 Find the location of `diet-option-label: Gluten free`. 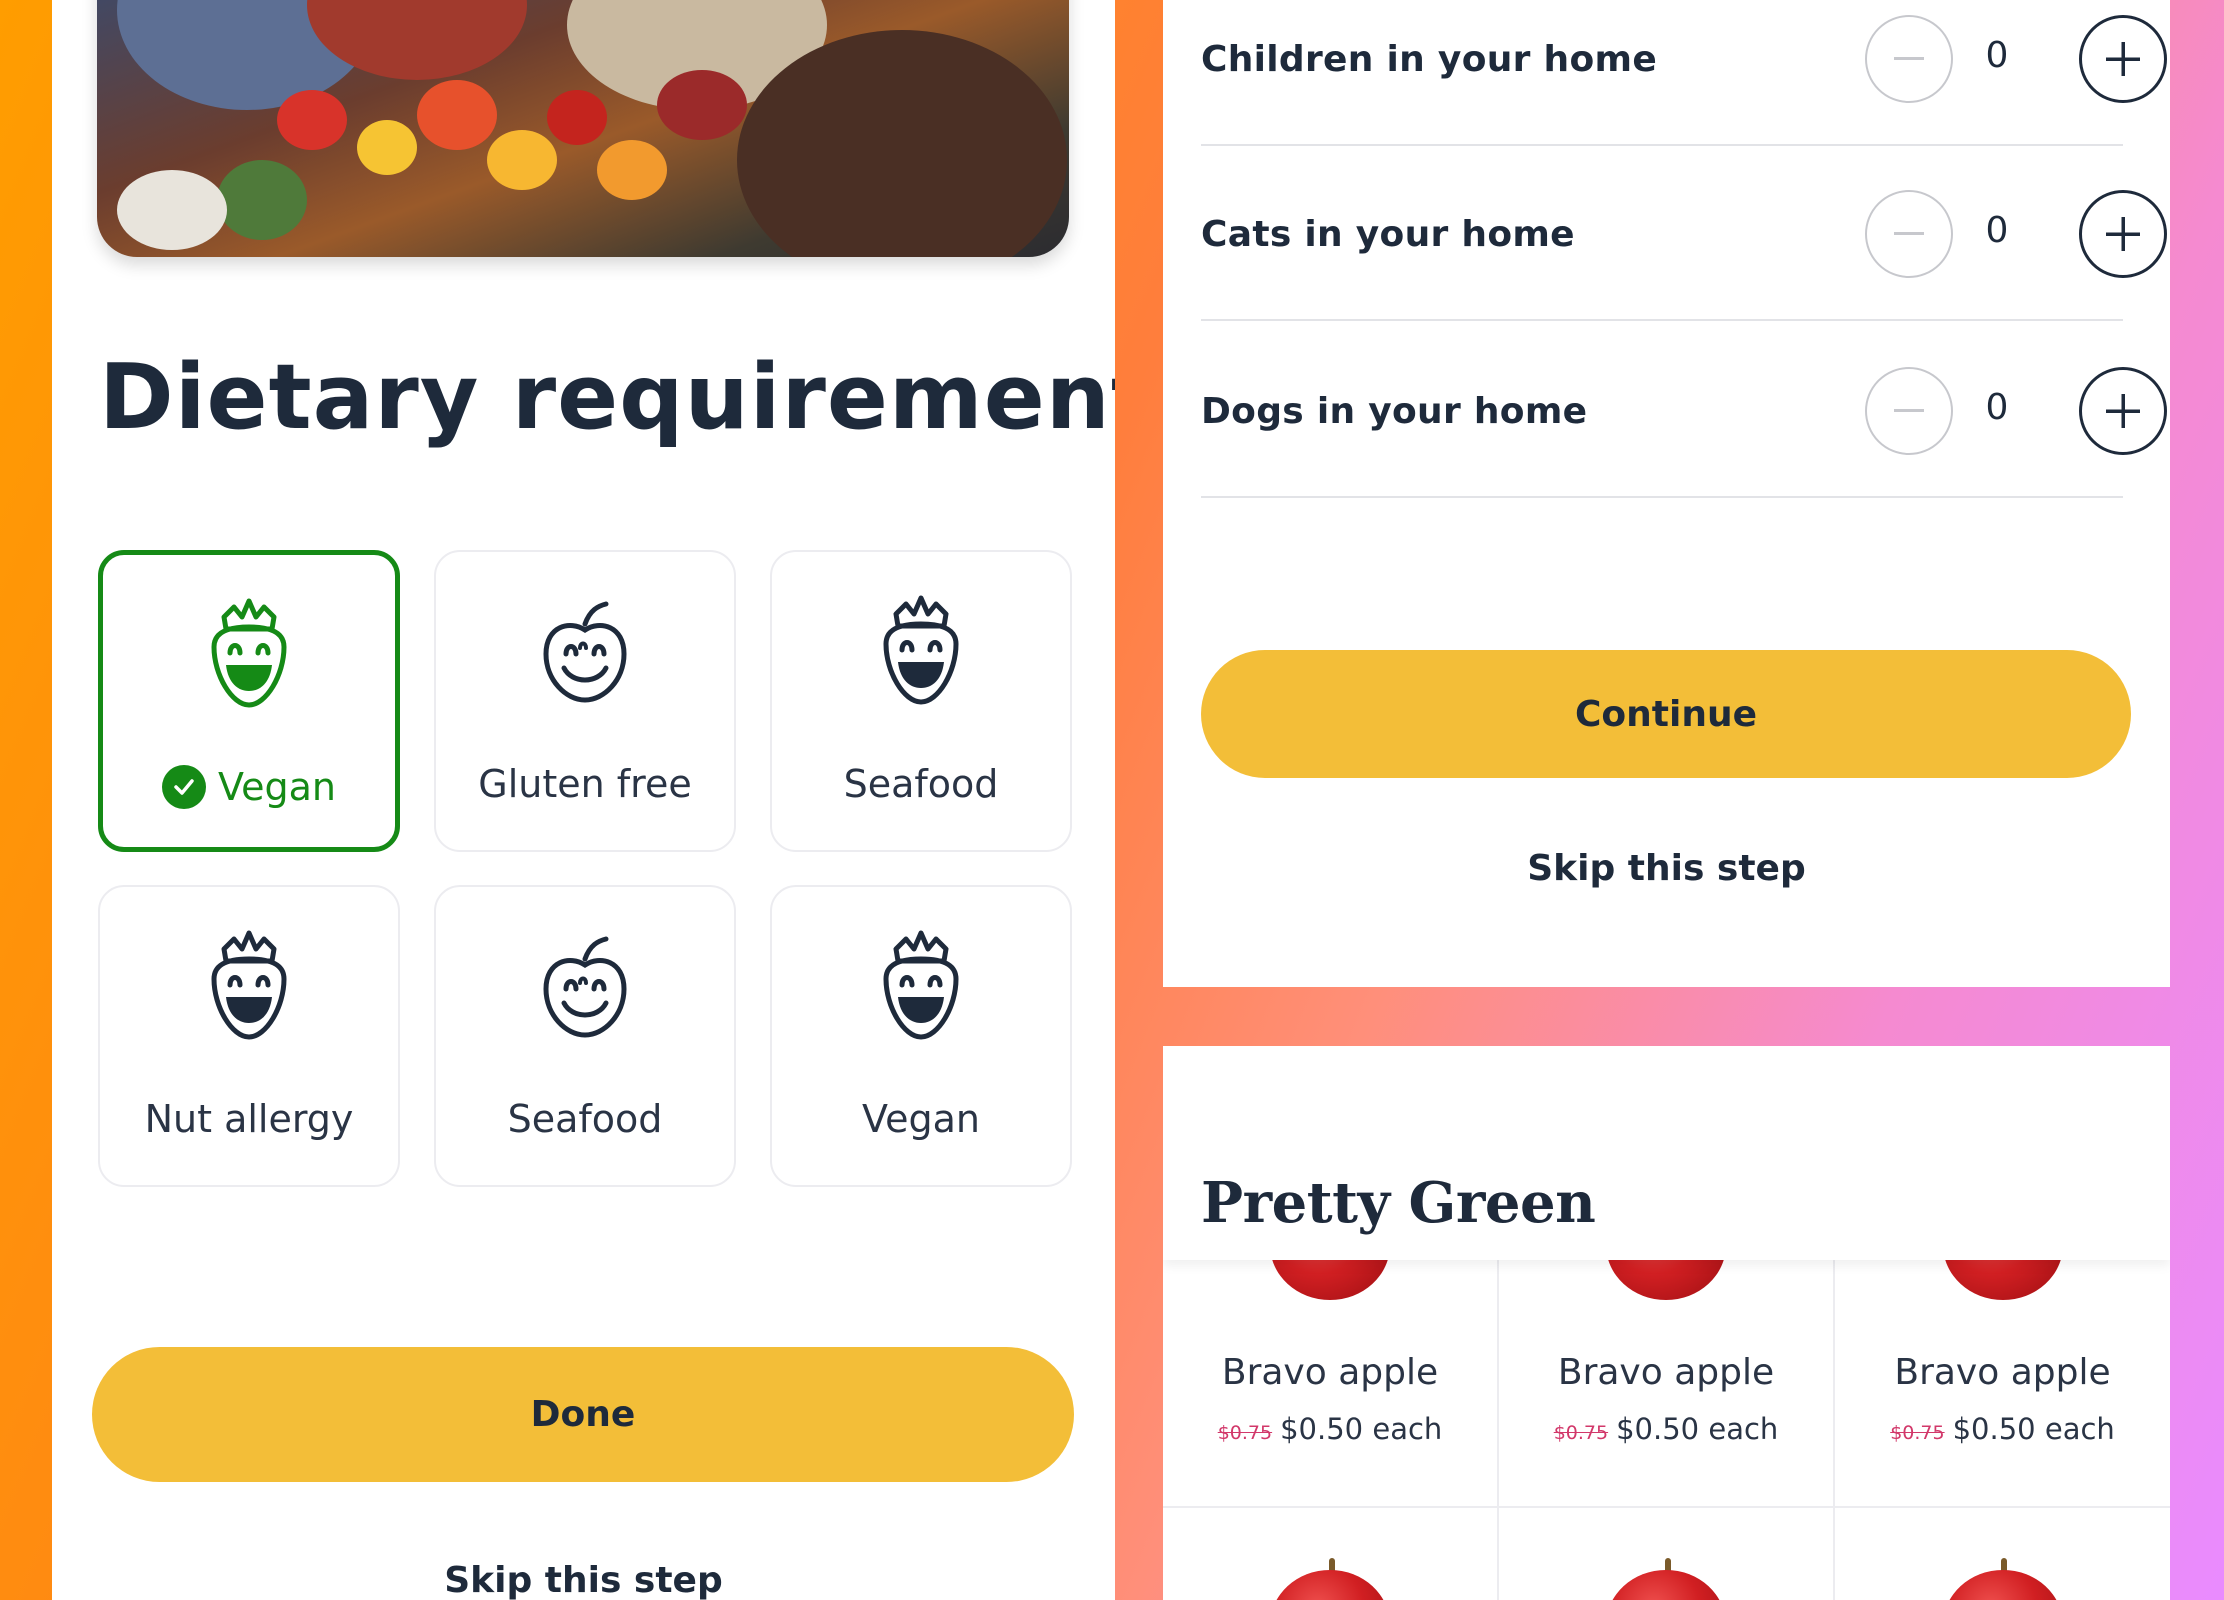

diet-option-label: Gluten free is located at coordinates (585, 784).